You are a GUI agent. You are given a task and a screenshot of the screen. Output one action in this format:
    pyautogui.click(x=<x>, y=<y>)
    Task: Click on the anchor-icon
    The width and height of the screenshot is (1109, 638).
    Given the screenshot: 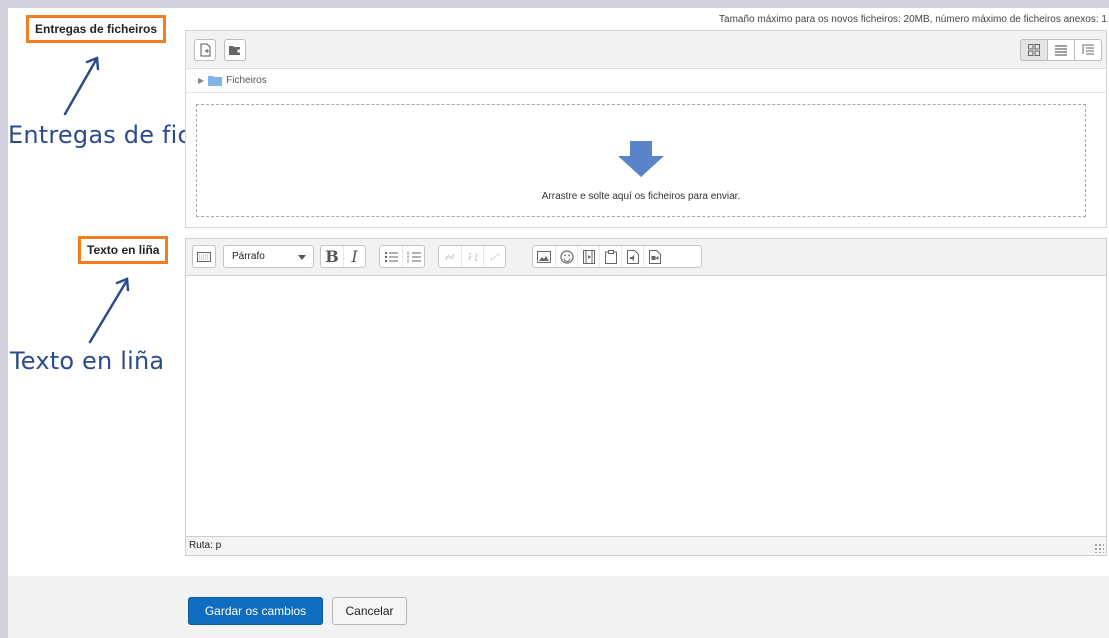 What is the action you would take?
    pyautogui.click(x=494, y=256)
    